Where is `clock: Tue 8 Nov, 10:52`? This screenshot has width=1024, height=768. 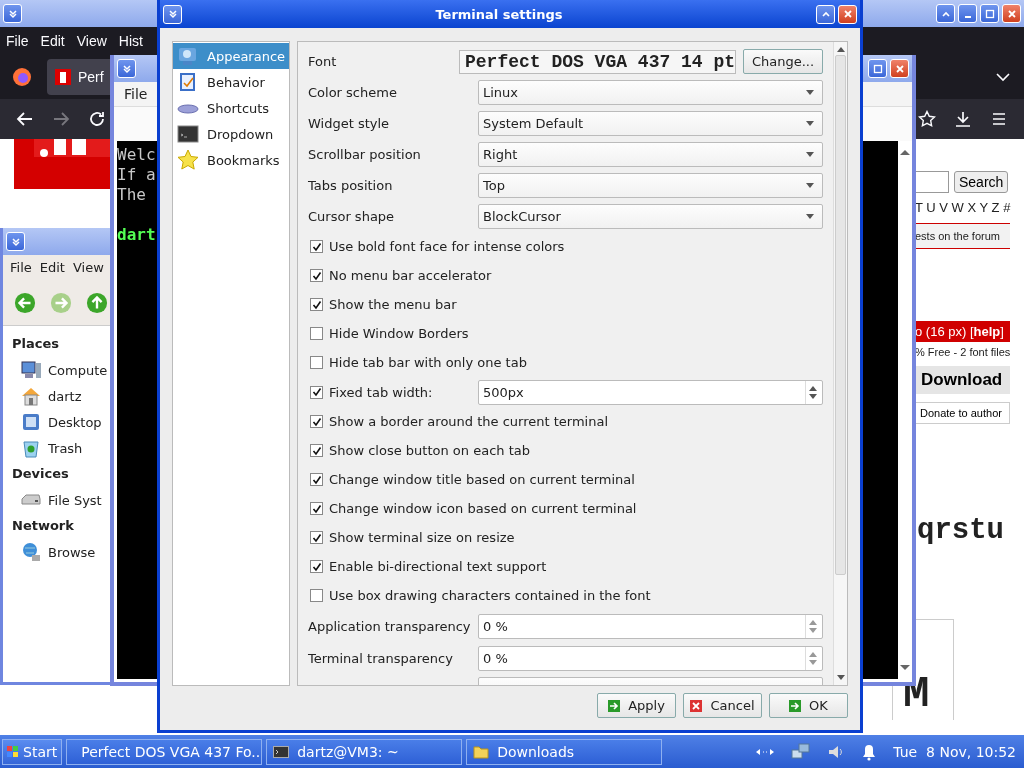
clock: Tue 8 Nov, 10:52 is located at coordinates (954, 751).